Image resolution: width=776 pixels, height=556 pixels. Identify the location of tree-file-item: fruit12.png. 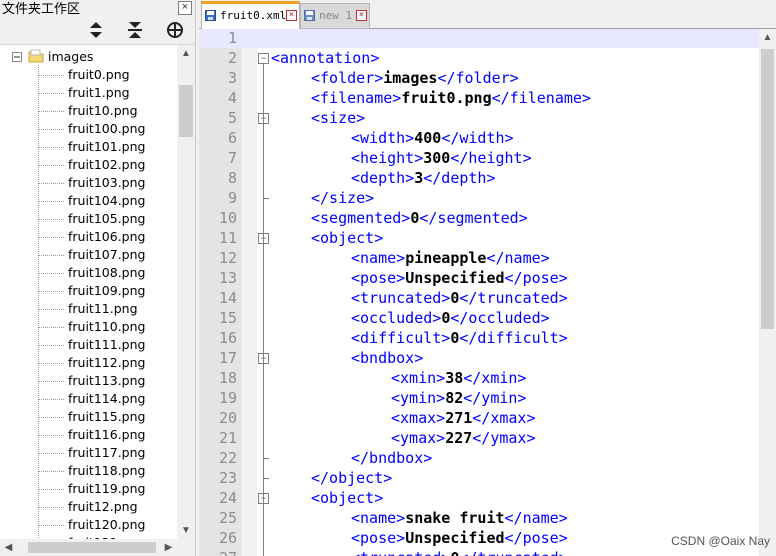
(103, 507).